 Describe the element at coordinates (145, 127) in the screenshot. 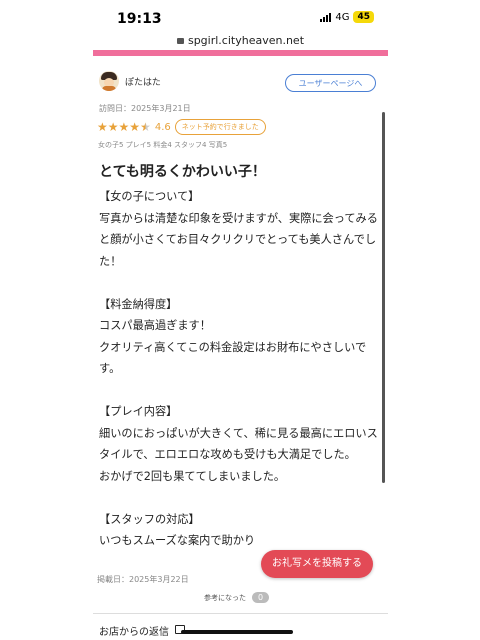

I see `half-star-icon: ★` at that location.